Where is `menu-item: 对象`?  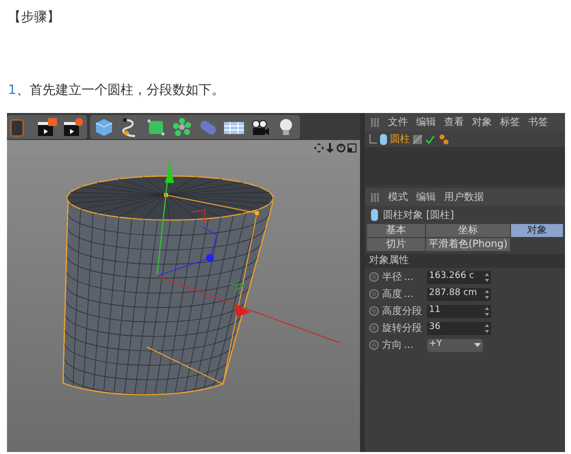
menu-item: 对象 is located at coordinates (482, 122).